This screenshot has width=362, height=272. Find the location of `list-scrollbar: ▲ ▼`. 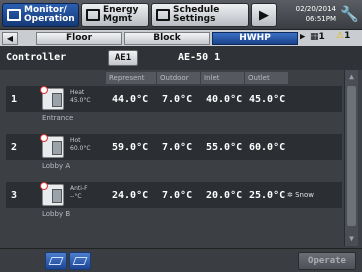

list-scrollbar: ▲ ▼ is located at coordinates (351, 158).